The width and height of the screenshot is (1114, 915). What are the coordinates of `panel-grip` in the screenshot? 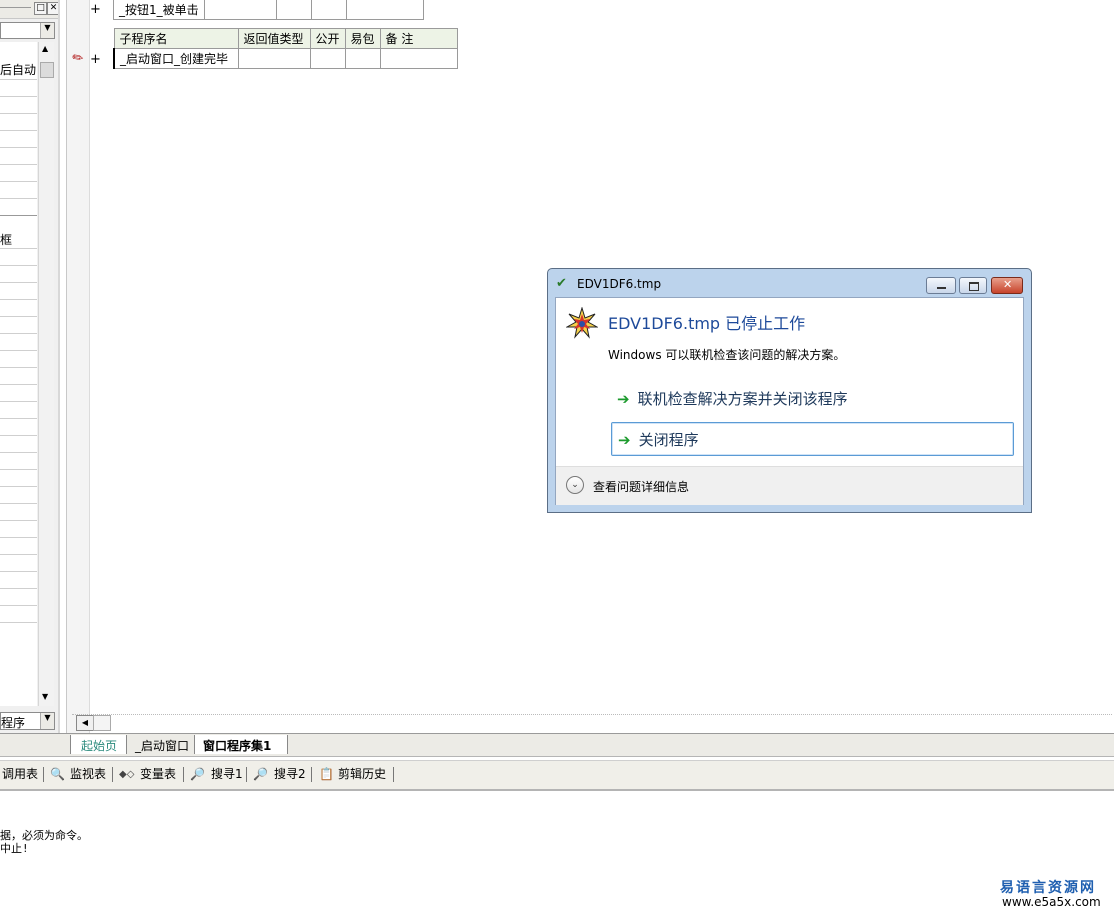 It's located at (15, 7).